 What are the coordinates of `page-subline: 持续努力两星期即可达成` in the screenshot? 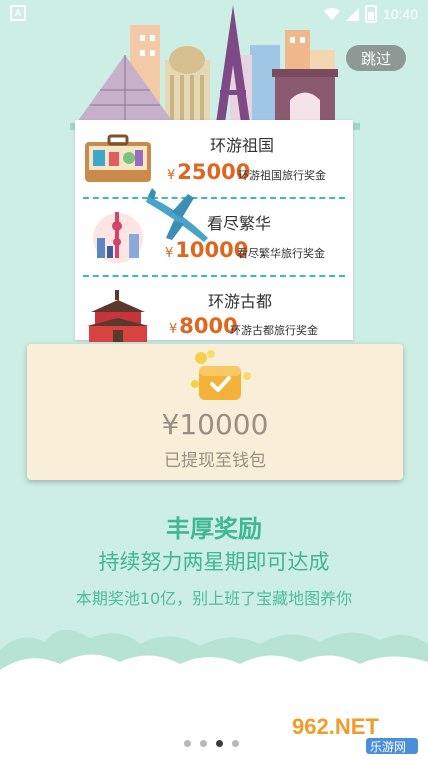 It's located at (214, 562).